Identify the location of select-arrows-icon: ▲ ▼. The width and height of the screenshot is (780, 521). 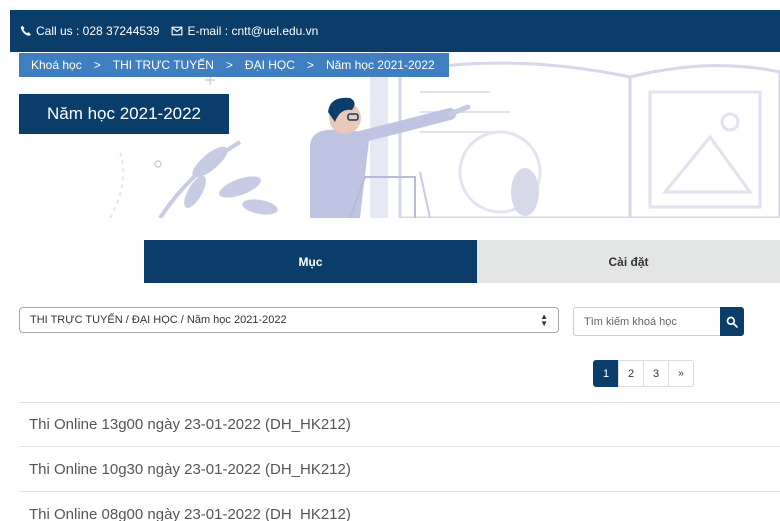
(544, 320).